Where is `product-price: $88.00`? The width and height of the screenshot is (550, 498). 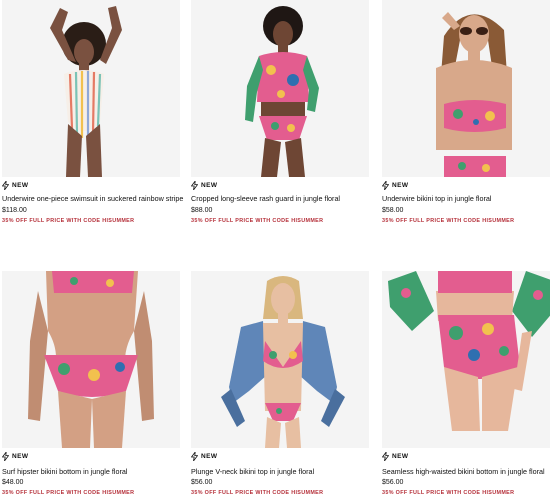 product-price: $88.00 is located at coordinates (202, 210).